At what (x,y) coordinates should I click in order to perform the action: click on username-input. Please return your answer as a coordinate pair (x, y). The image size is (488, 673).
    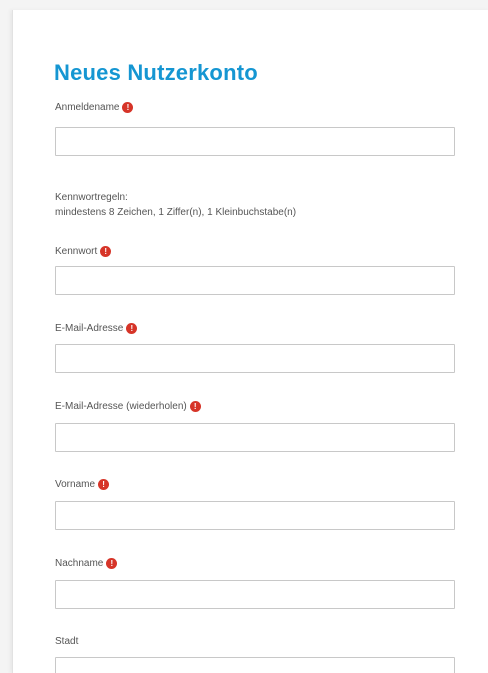
    Looking at the image, I should click on (255, 141).